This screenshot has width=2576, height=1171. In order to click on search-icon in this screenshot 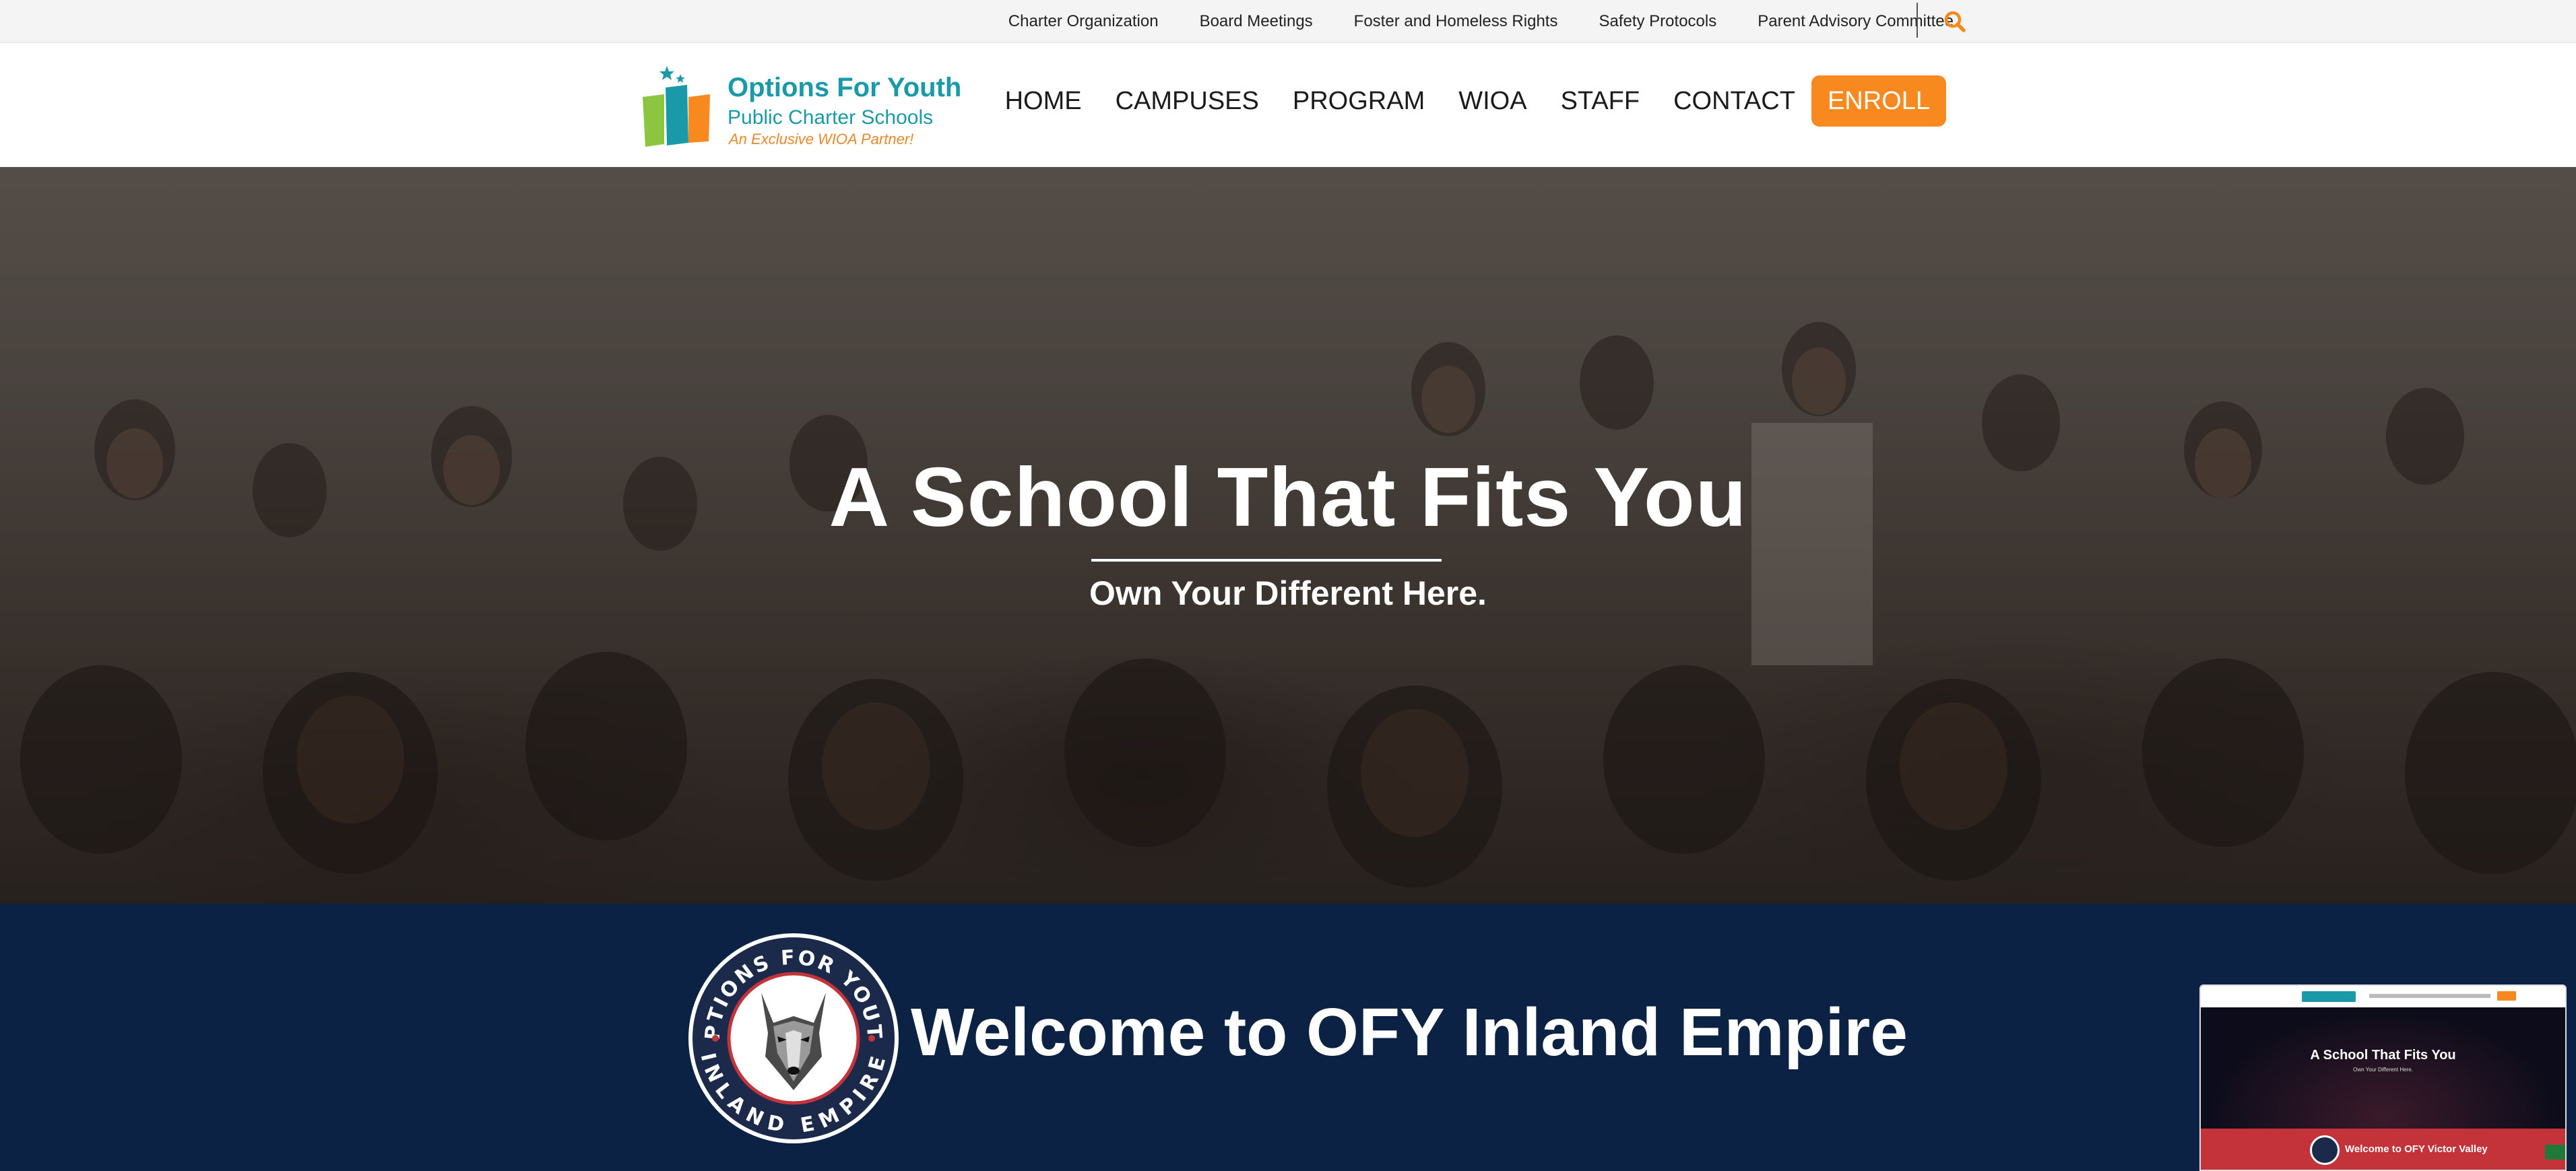, I will do `click(1955, 21)`.